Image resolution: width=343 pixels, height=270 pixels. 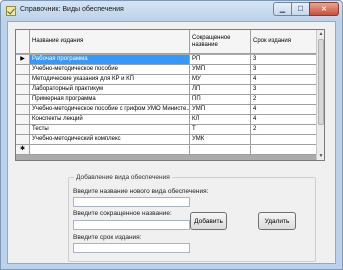 I want to click on cell-name: Тесты, so click(x=110, y=130).